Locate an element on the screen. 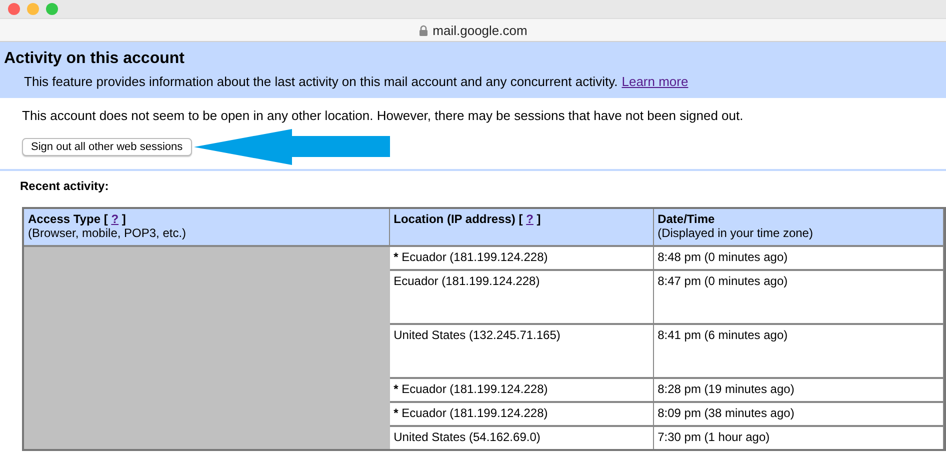  time-cell: 7:30 pm (1 hour ago) is located at coordinates (714, 437).